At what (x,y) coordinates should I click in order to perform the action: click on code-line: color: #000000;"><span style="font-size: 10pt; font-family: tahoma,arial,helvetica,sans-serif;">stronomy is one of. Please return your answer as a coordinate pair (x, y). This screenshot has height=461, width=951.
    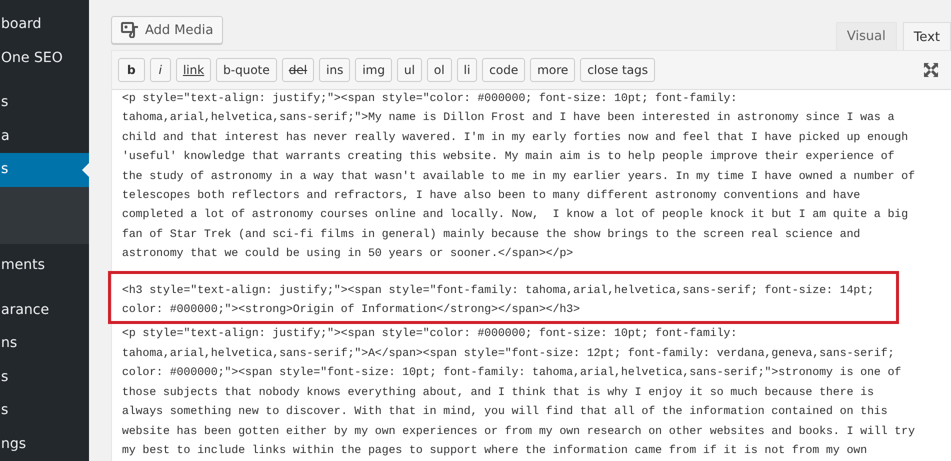
    Looking at the image, I should click on (512, 374).